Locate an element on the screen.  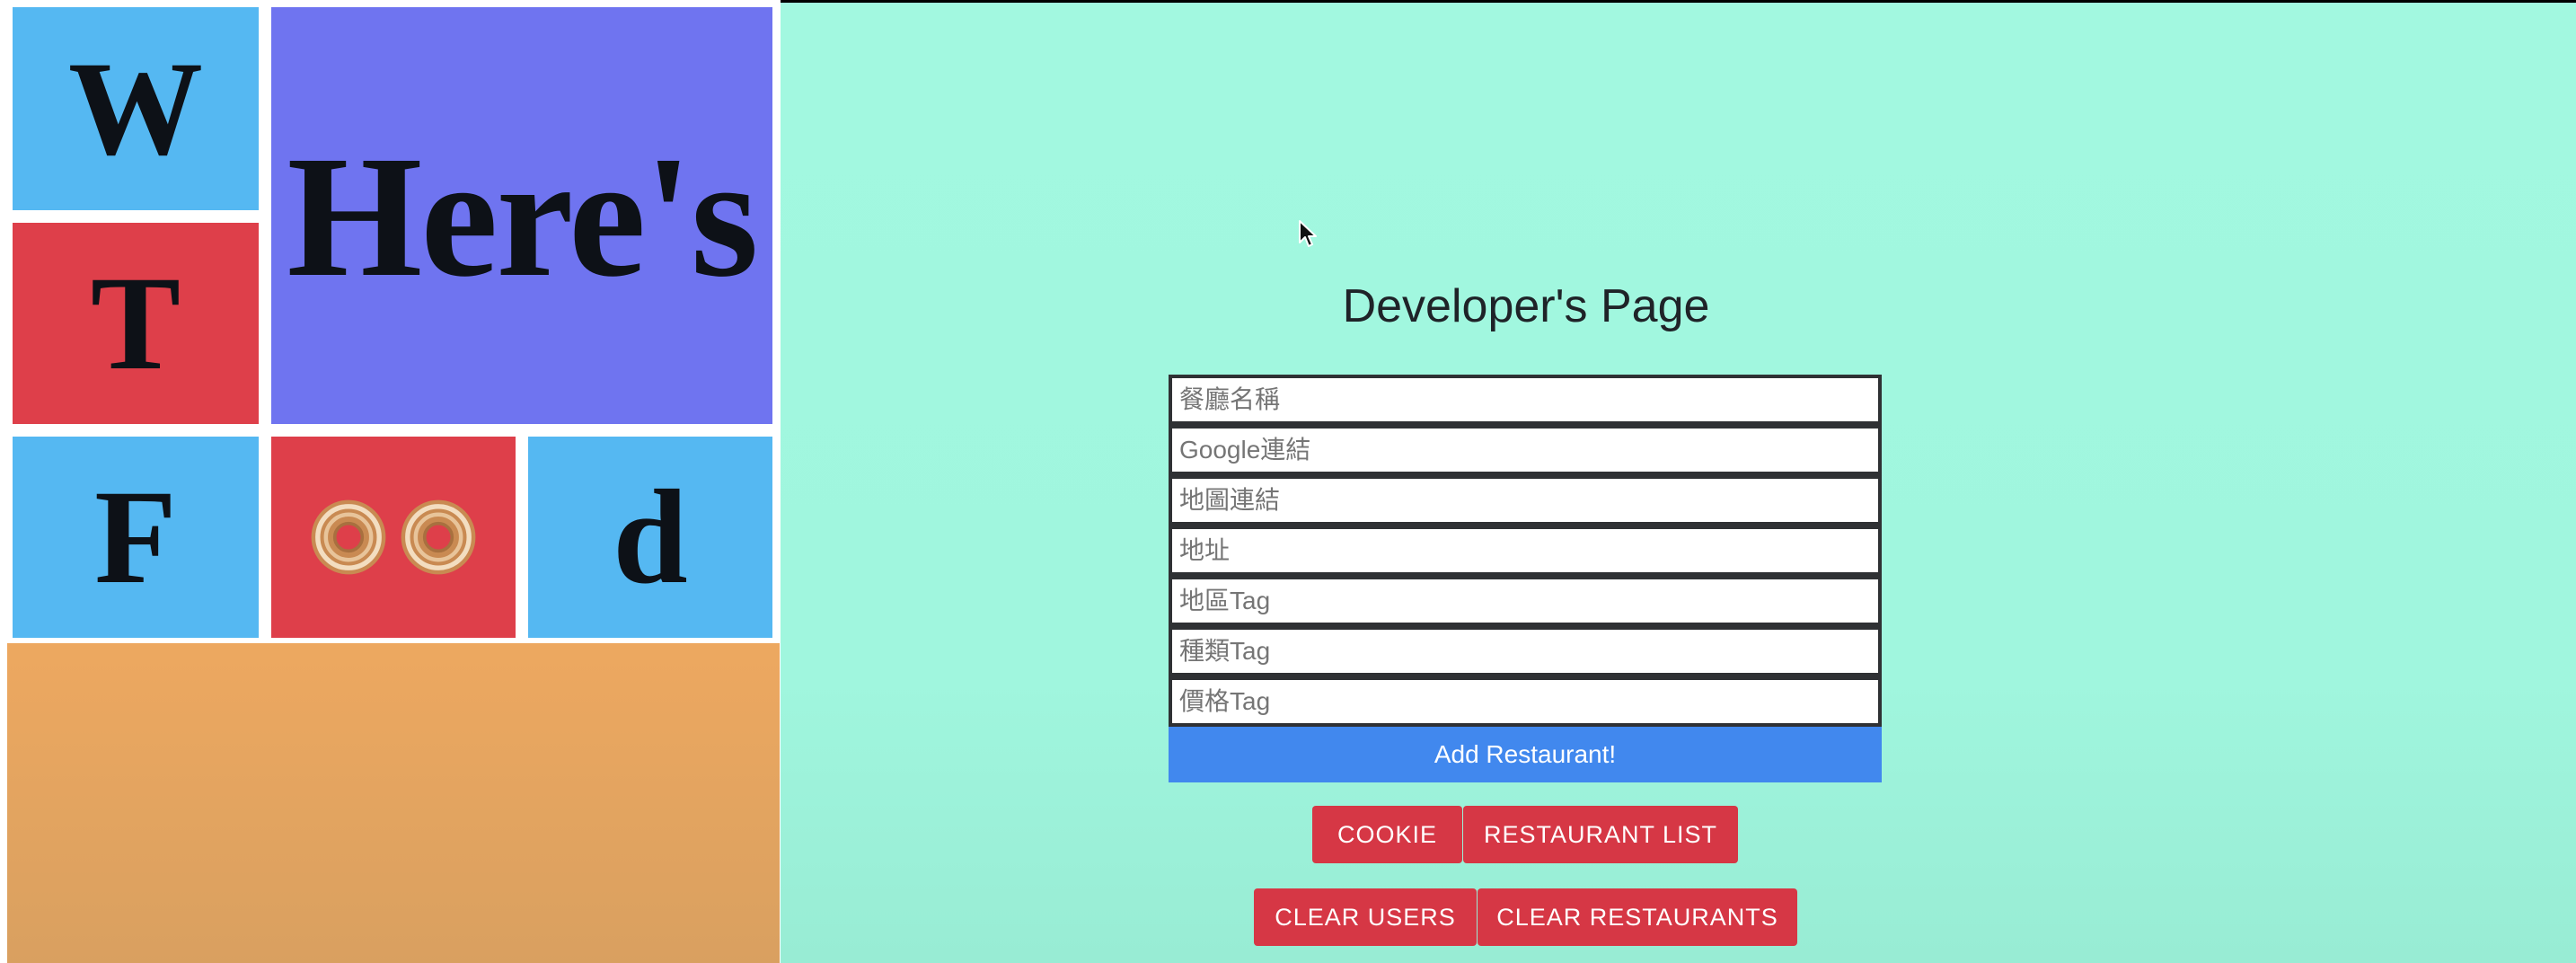
category-tag-field is located at coordinates (1525, 651).